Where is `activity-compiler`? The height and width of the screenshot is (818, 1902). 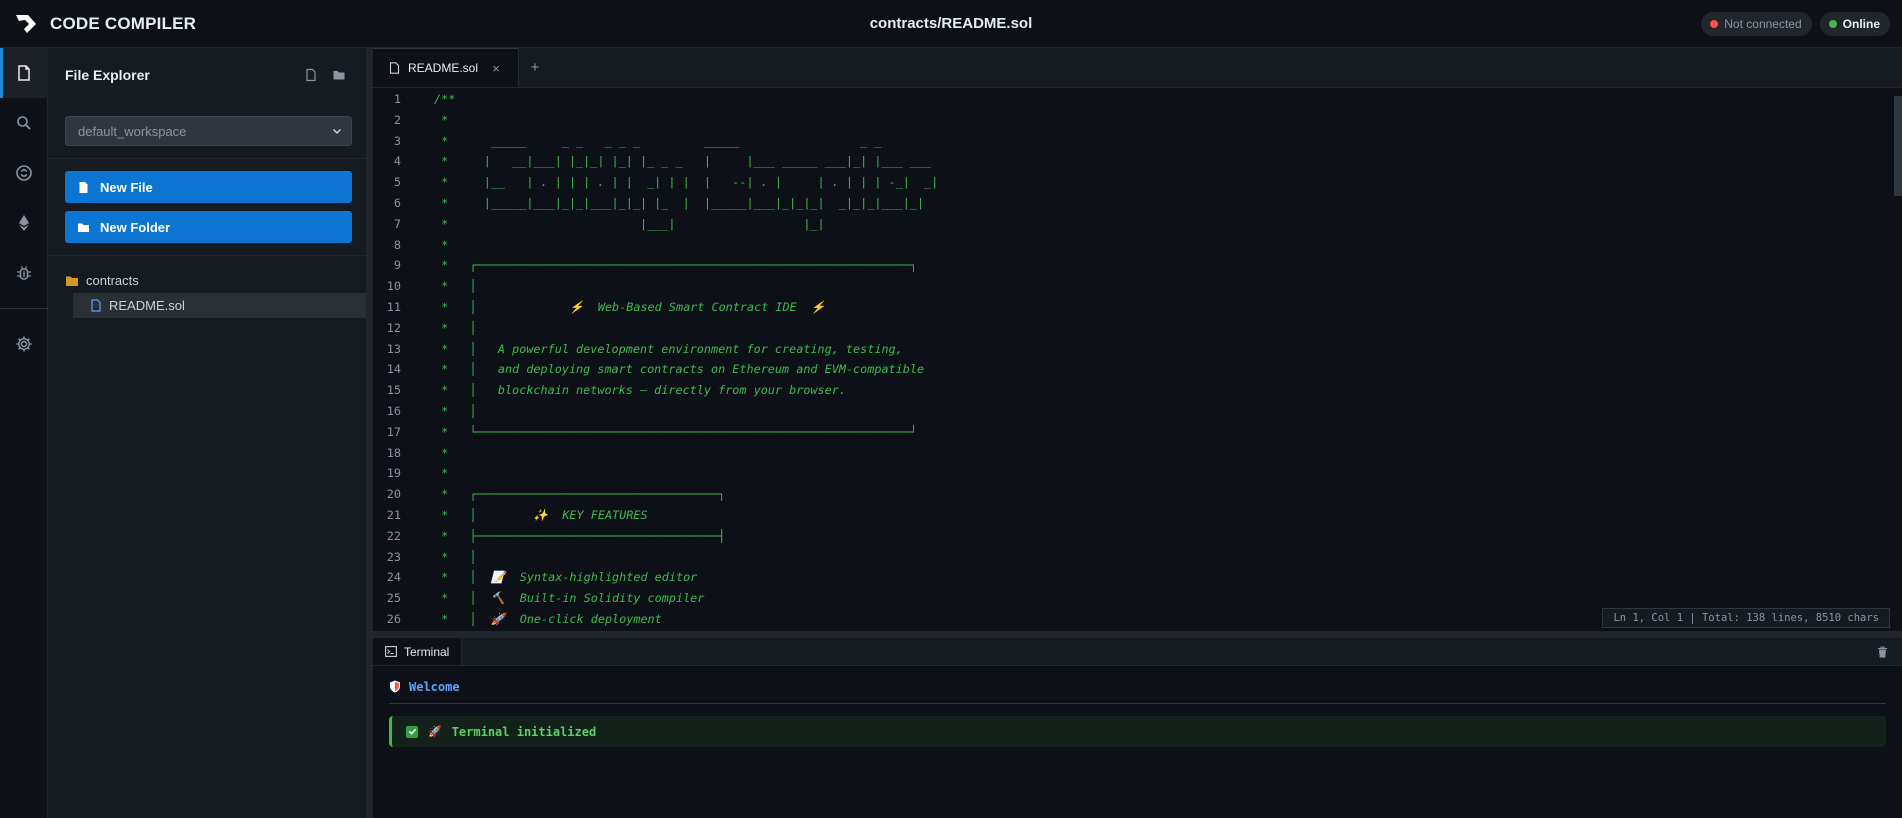 activity-compiler is located at coordinates (24, 173).